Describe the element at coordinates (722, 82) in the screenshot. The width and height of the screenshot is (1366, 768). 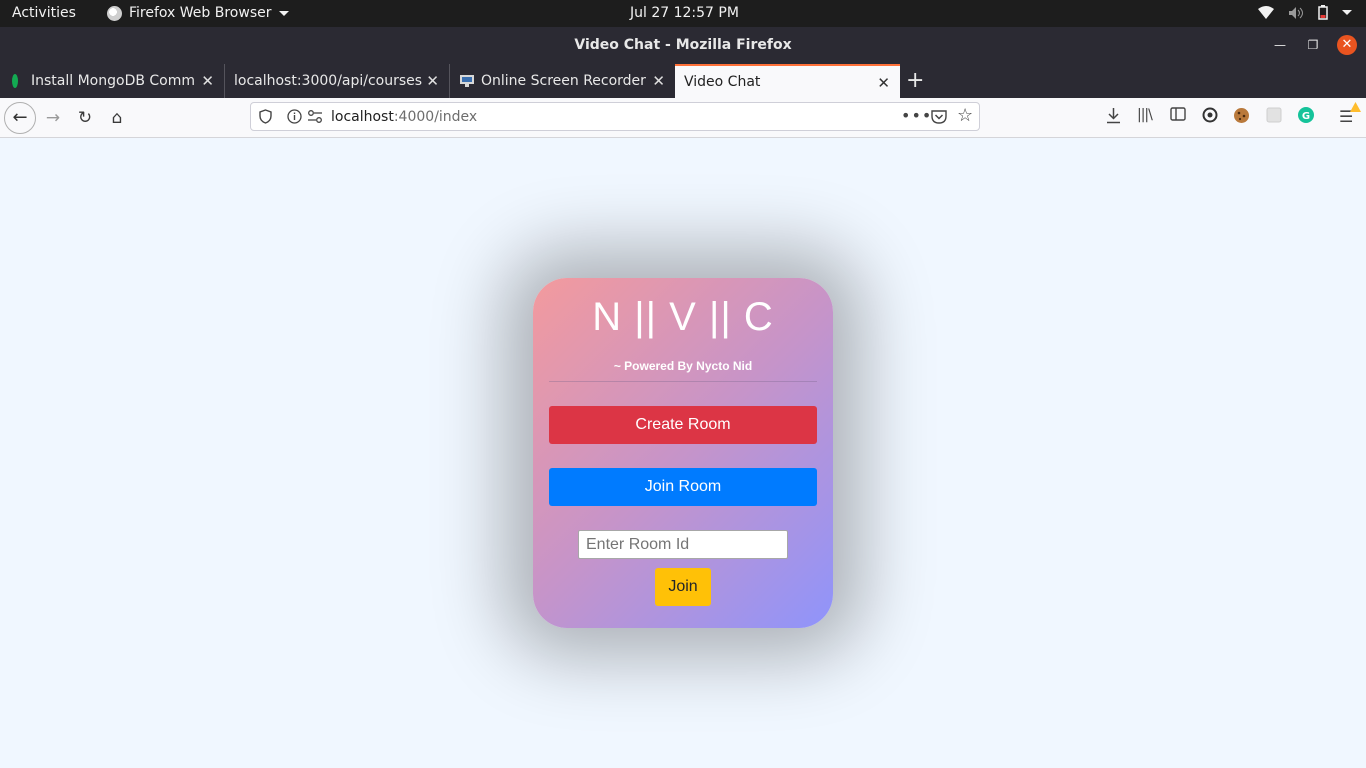
I see `tab-label: Video Chat` at that location.